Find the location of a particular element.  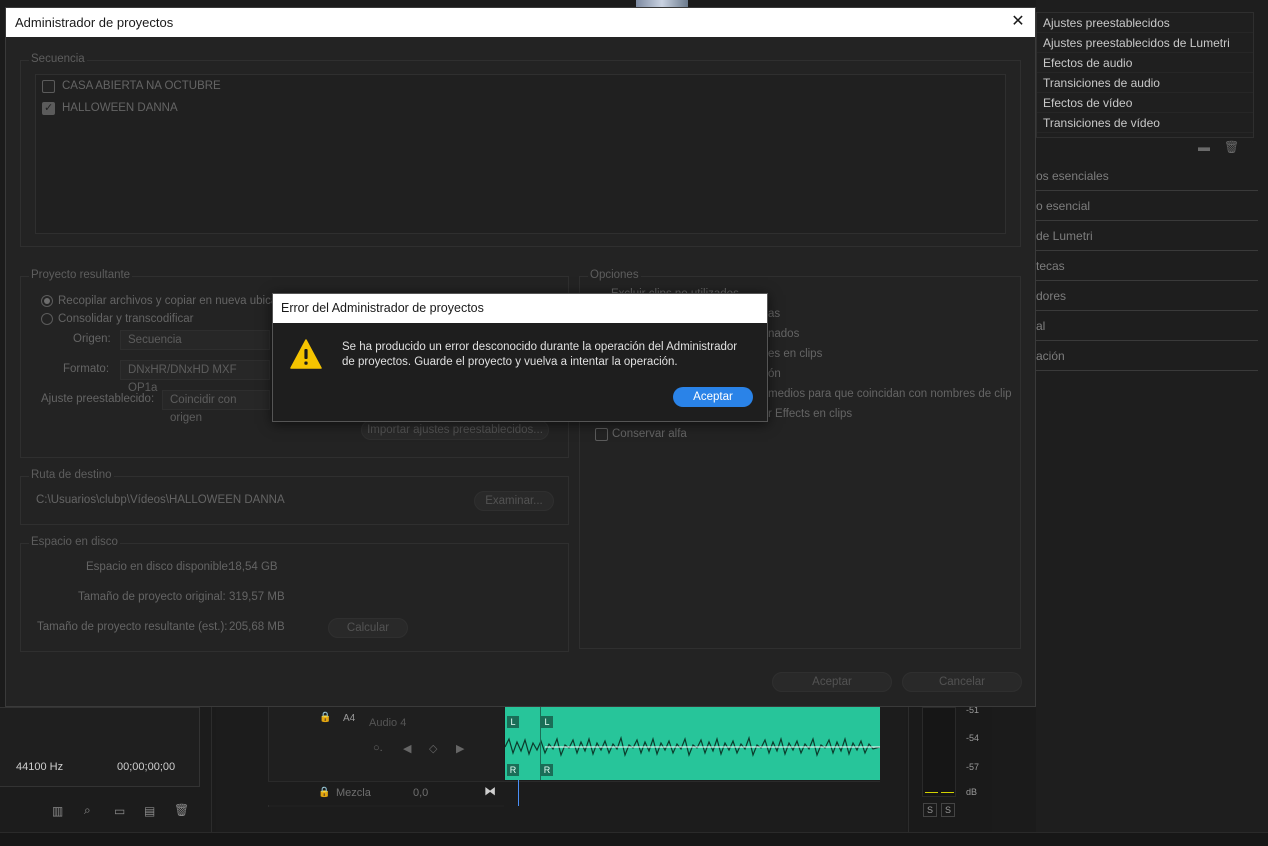

side-section: os esenciales is located at coordinates (1147, 176).